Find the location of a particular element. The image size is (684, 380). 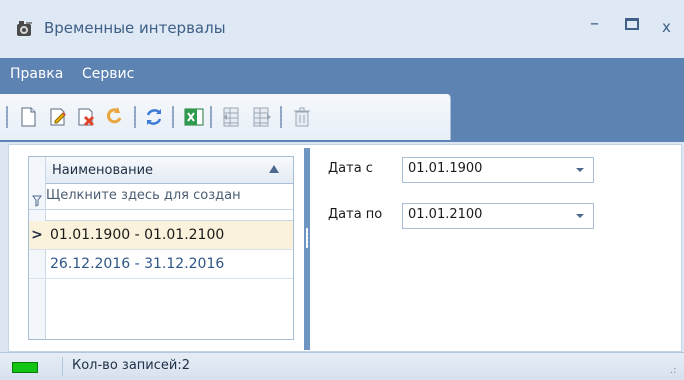

maximize-button is located at coordinates (632, 24).